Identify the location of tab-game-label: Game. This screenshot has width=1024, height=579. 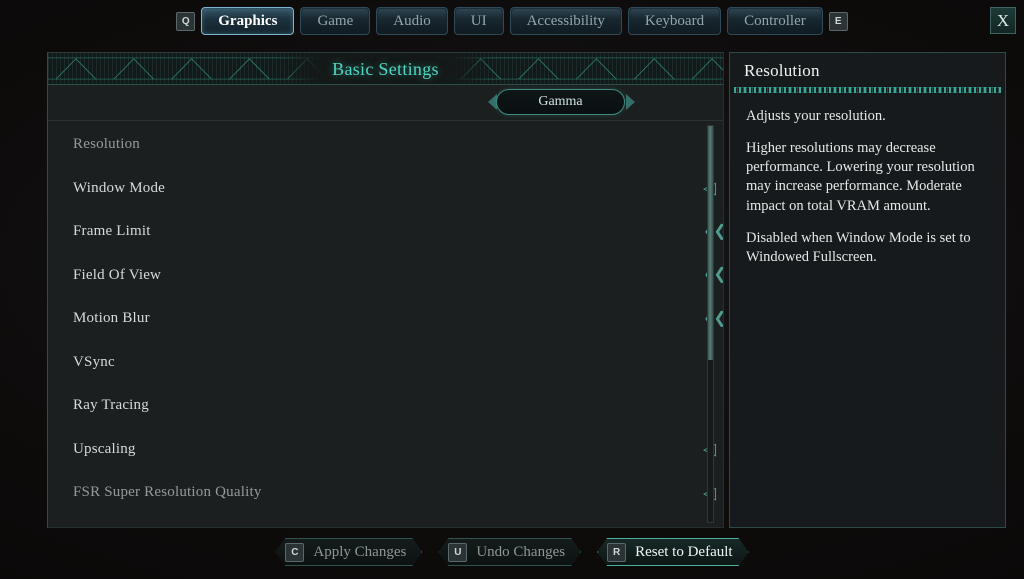
(335, 20).